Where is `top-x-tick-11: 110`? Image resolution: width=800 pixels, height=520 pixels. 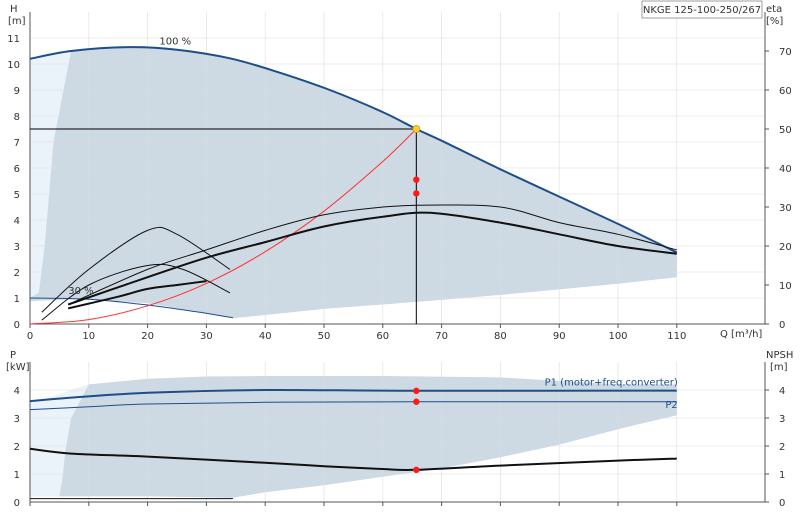
top-x-tick-11: 110 is located at coordinates (676, 336).